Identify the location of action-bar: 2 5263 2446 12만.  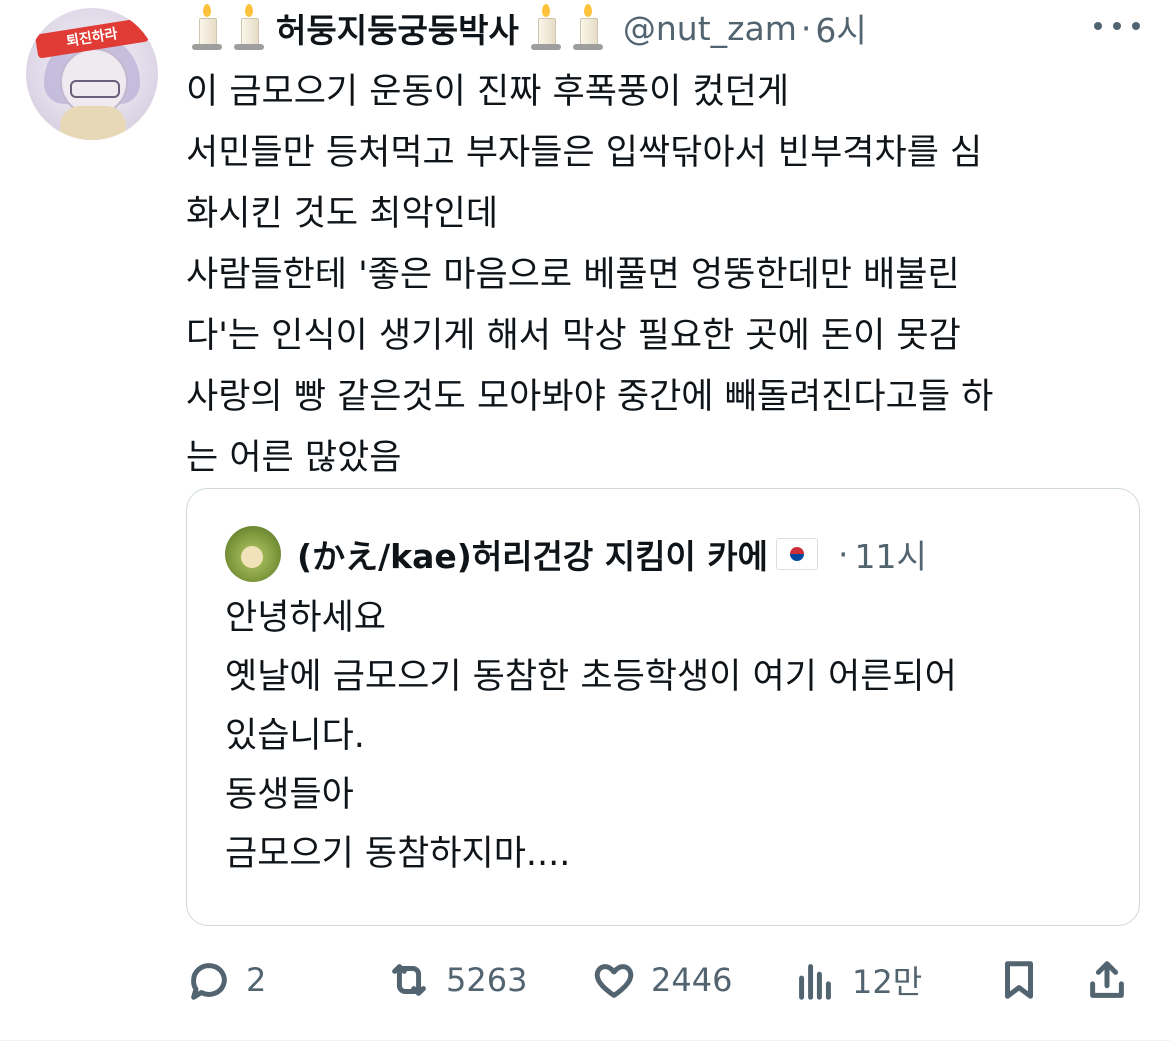
(666, 980).